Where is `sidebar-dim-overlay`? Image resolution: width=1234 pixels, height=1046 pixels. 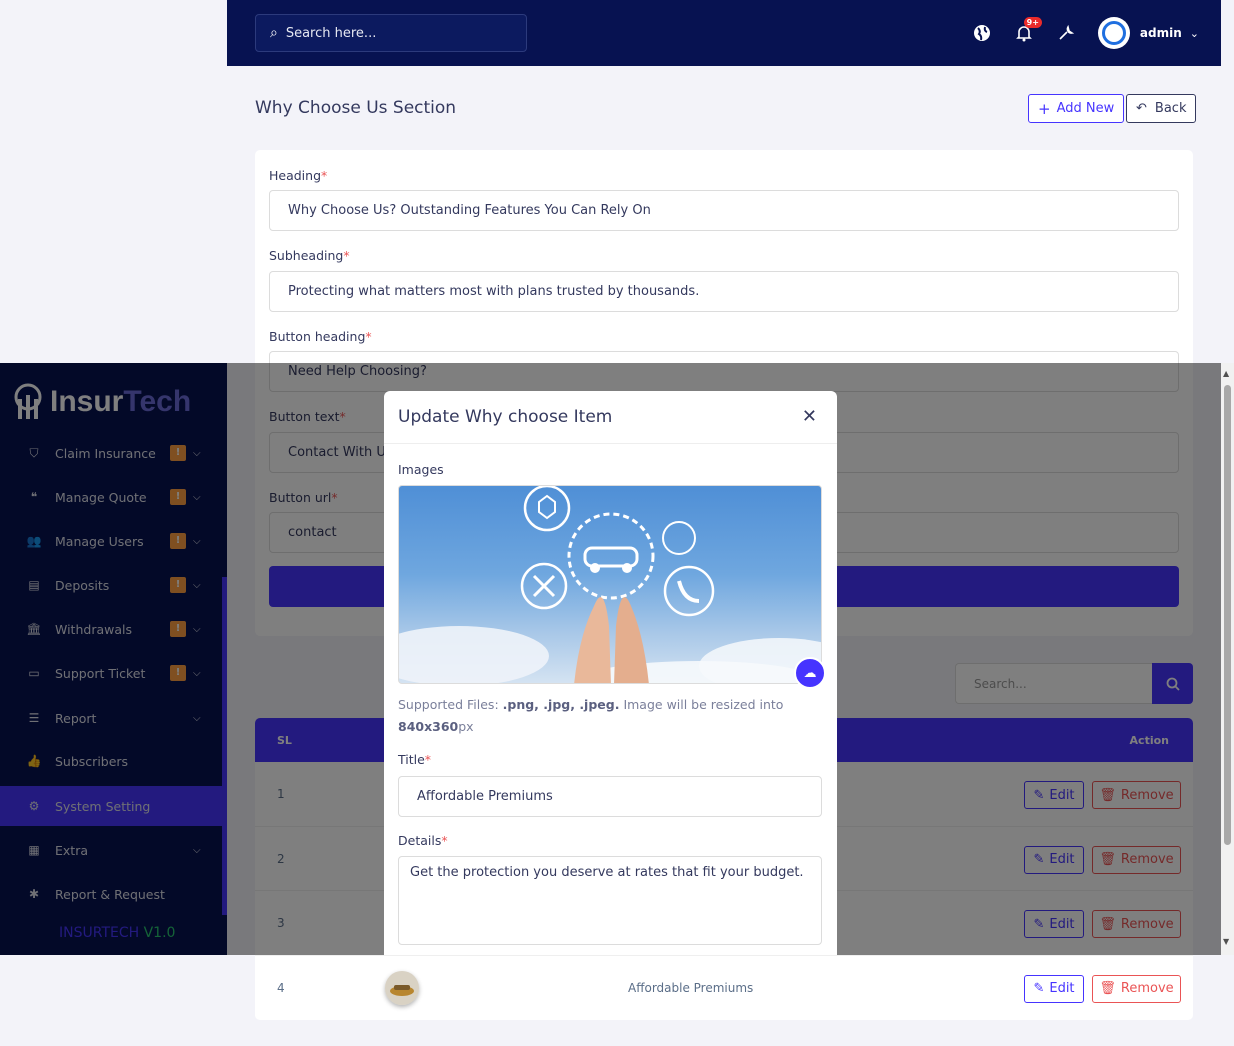 sidebar-dim-overlay is located at coordinates (113, 659).